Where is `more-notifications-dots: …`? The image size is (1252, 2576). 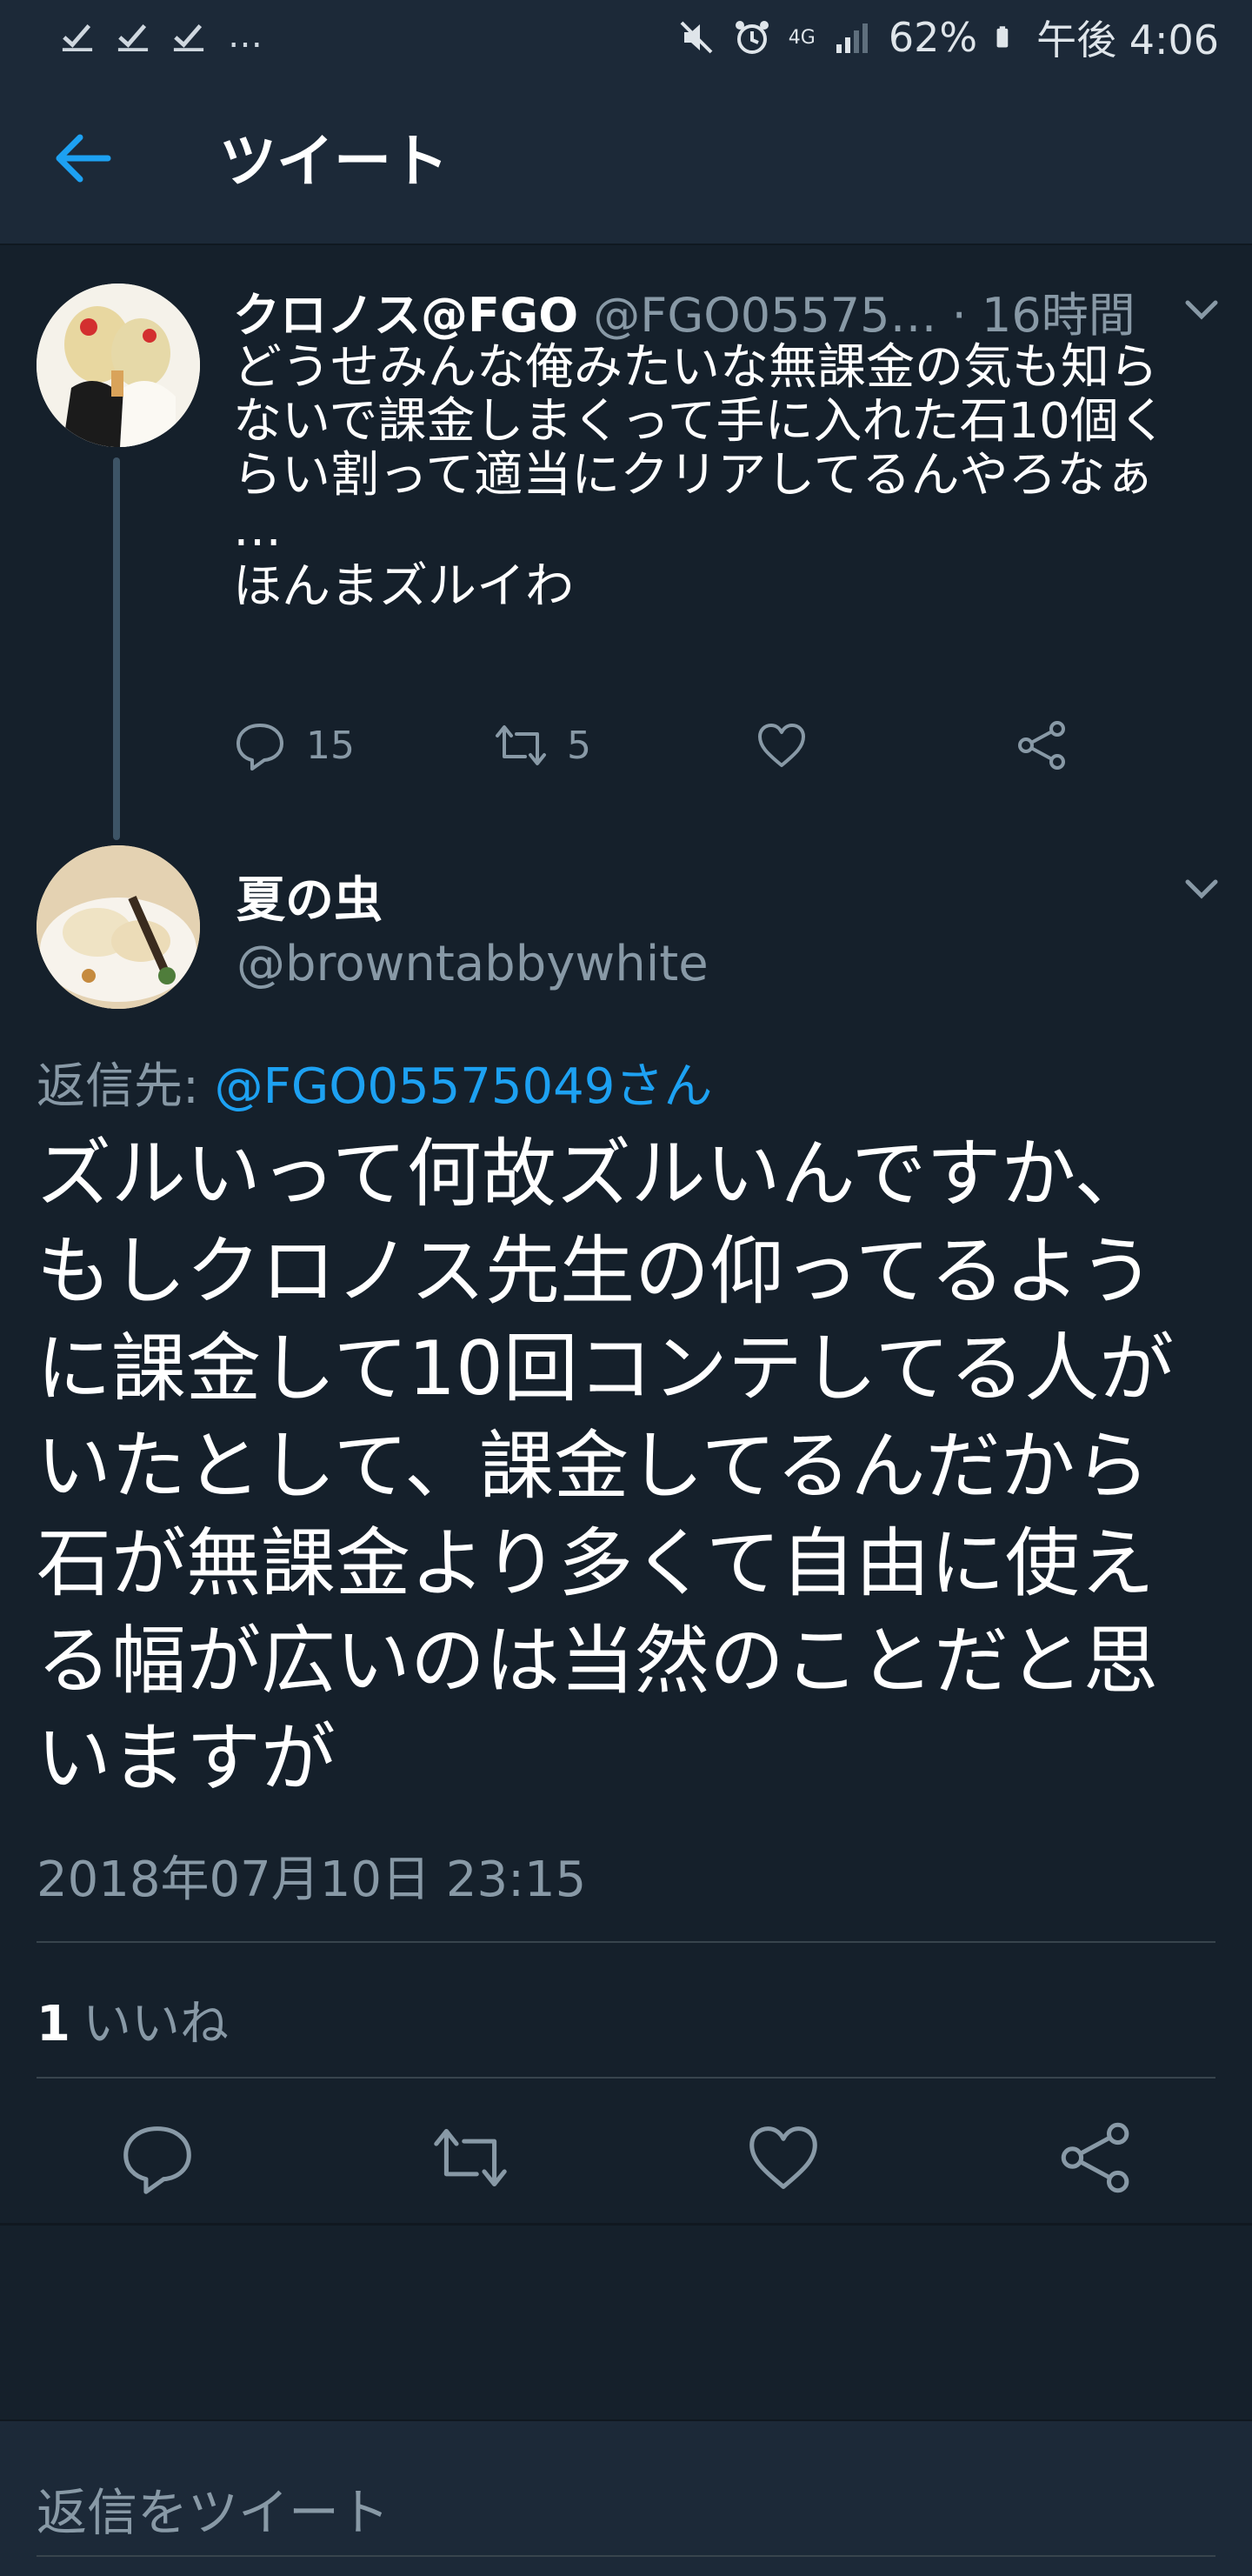
more-notifications-dots: … is located at coordinates (246, 36).